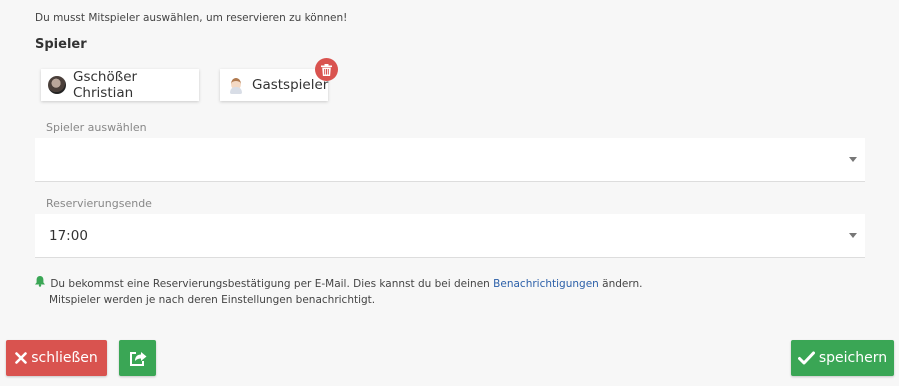 The height and width of the screenshot is (386, 899). I want to click on player-chip: Gastspieler, so click(274, 85).